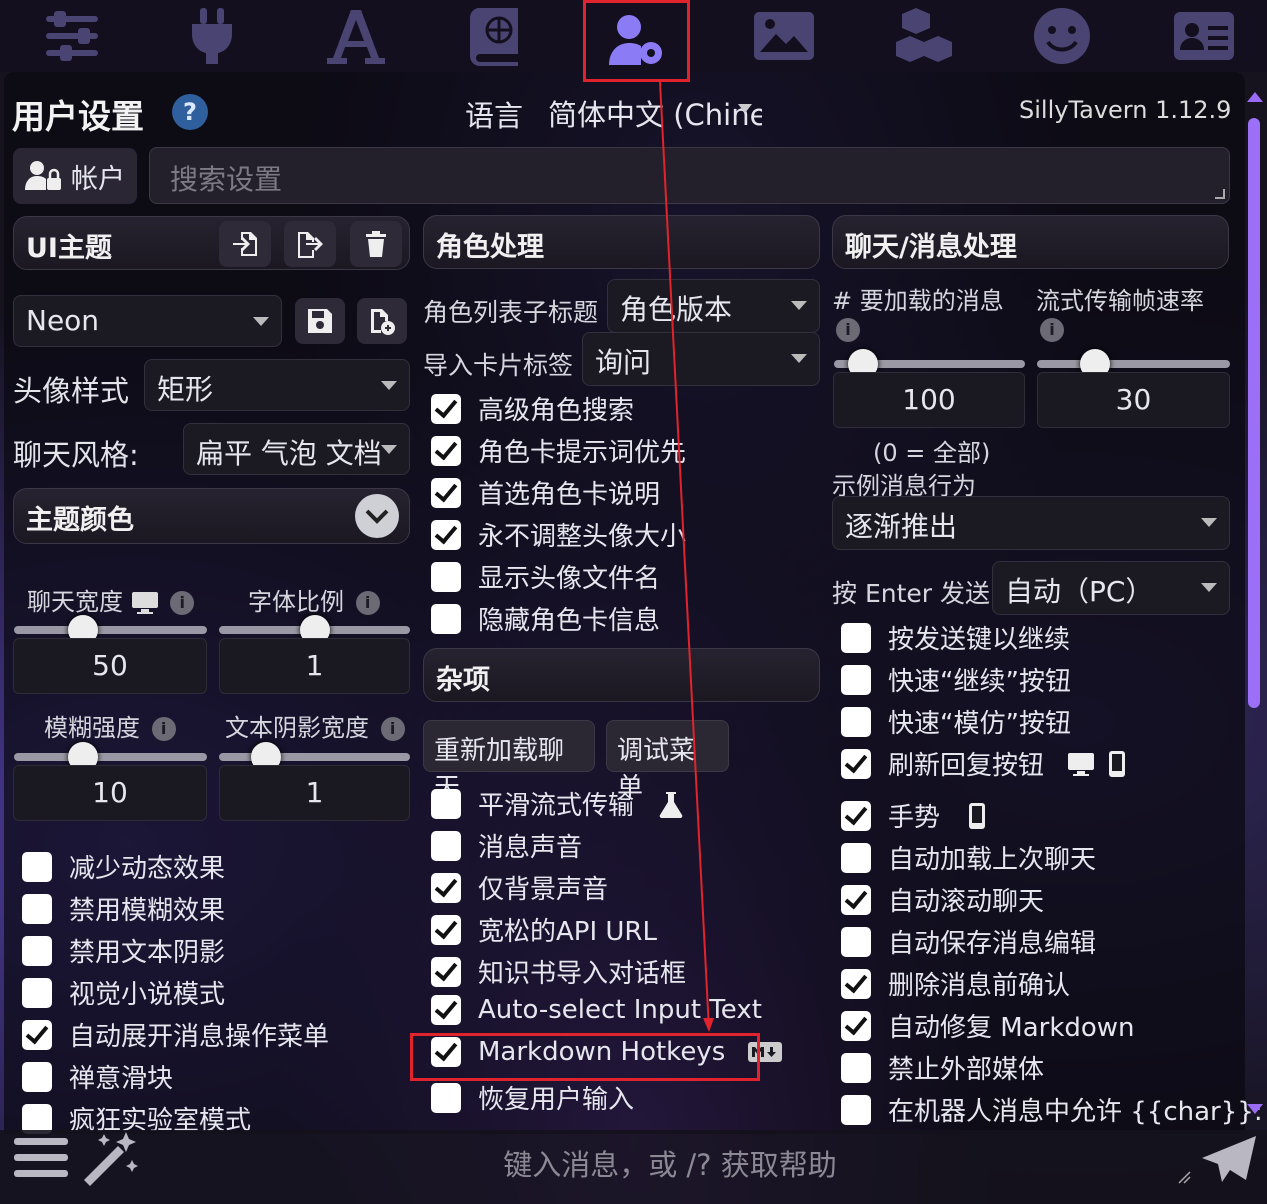  I want to click on annotation-arrow, so click(686, 556).